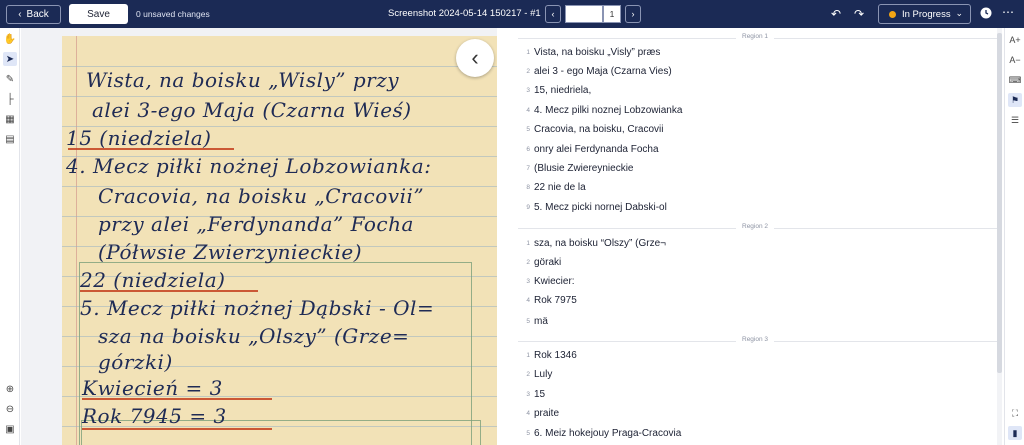 Image resolution: width=1024 pixels, height=445 pixels. What do you see at coordinates (753, 168) in the screenshot?
I see `transcription-line: 7 (Blusie Zwiereynieckie` at bounding box center [753, 168].